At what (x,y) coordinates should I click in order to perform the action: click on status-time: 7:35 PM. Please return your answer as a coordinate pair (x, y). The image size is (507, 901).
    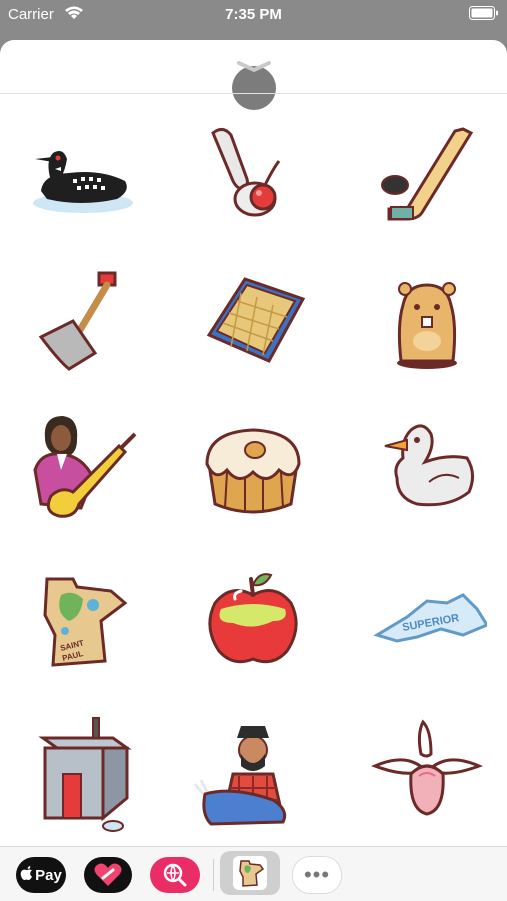
    Looking at the image, I should click on (253, 14).